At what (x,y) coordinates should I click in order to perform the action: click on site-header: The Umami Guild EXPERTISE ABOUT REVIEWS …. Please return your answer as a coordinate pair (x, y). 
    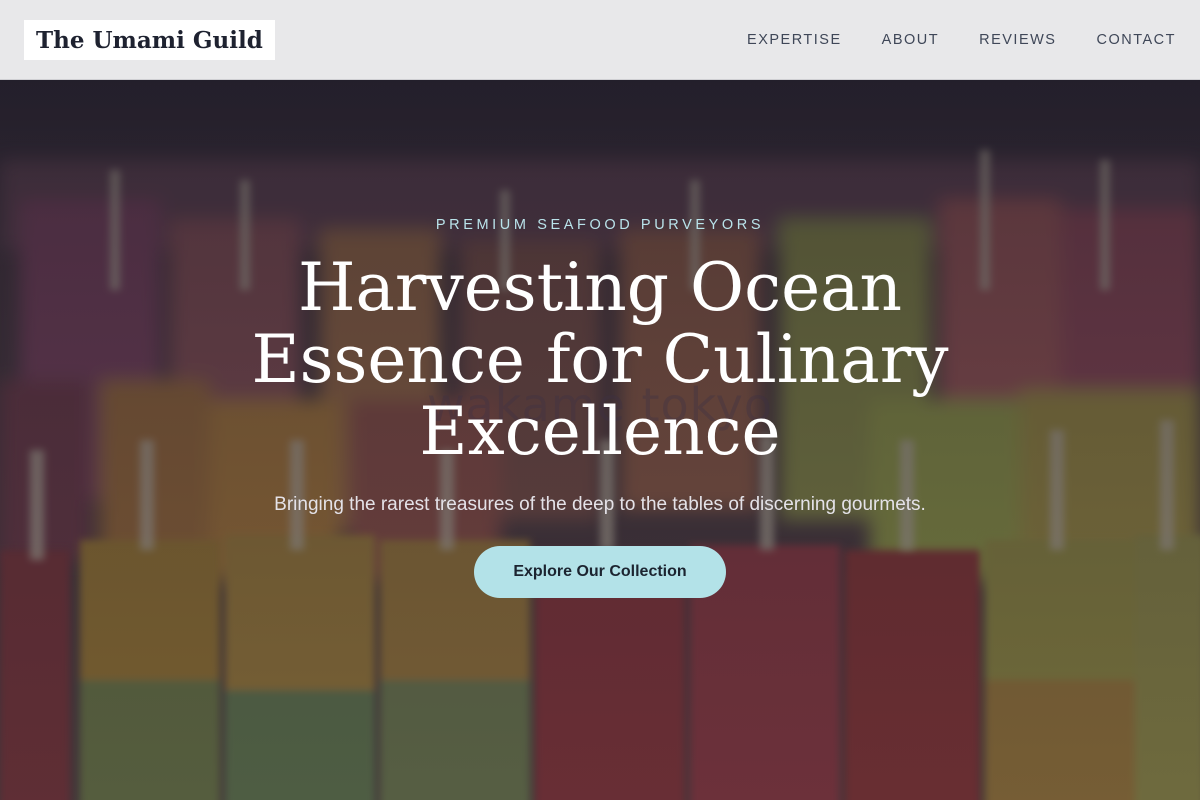
    Looking at the image, I should click on (600, 40).